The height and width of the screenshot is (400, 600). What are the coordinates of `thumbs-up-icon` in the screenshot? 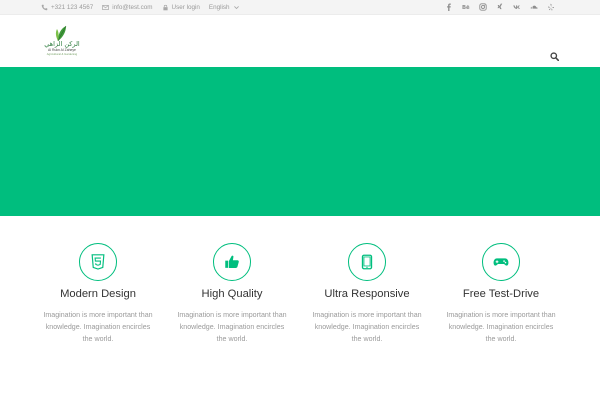 It's located at (232, 261).